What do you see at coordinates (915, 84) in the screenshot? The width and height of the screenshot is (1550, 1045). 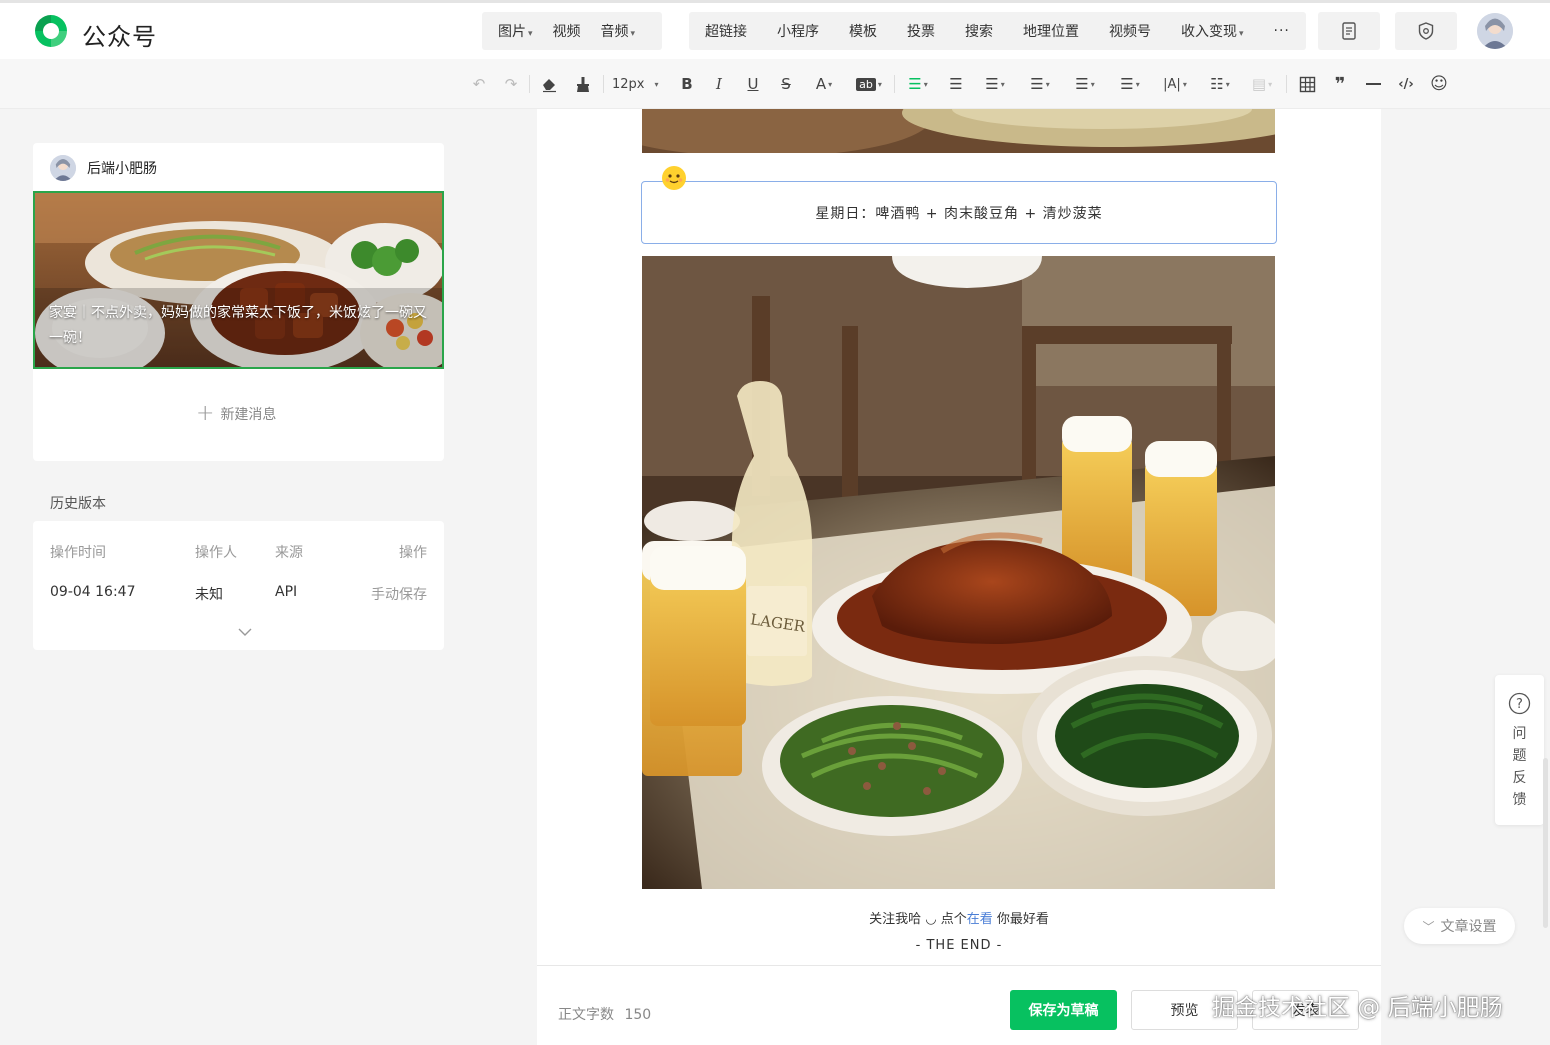 I see `align-center-icon: ☰` at bounding box center [915, 84].